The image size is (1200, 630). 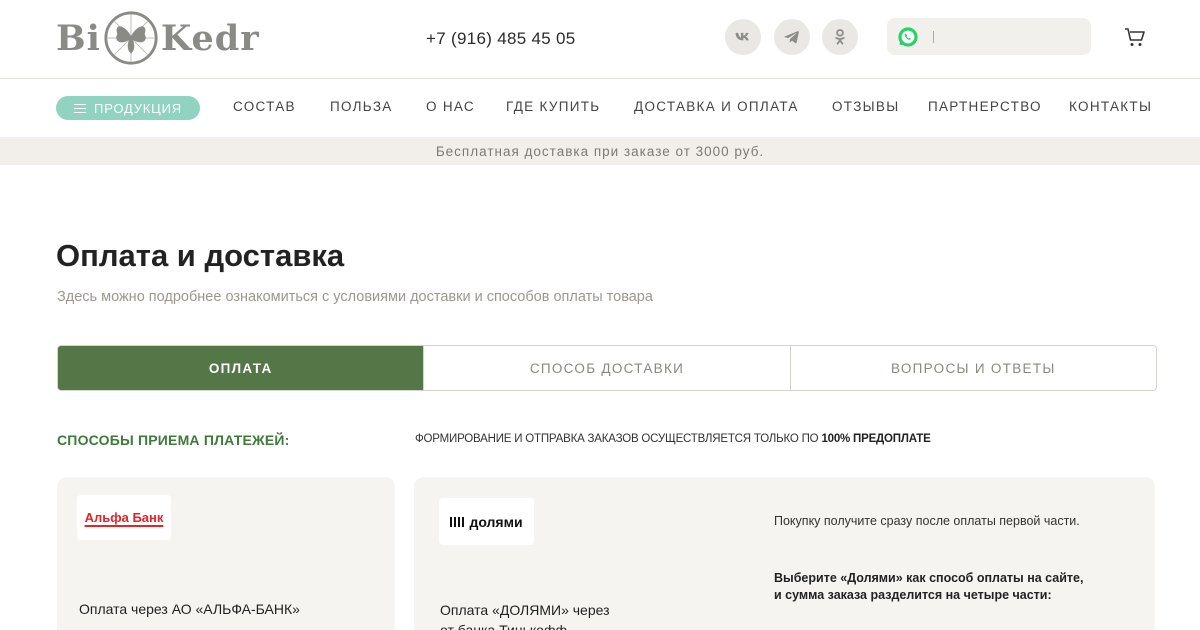 What do you see at coordinates (361, 106) in the screenshot?
I see `nav-item-polza: ПОЛЬЗА` at bounding box center [361, 106].